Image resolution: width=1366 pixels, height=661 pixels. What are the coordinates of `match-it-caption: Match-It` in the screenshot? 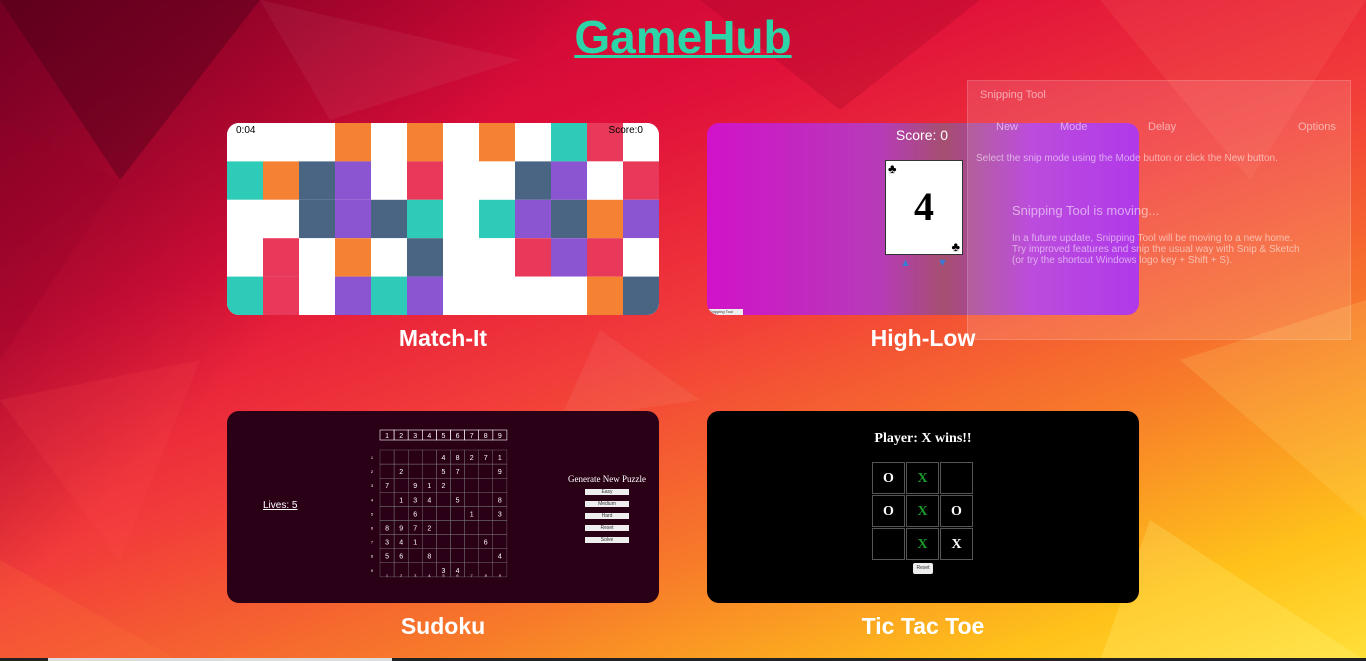 It's located at (443, 338).